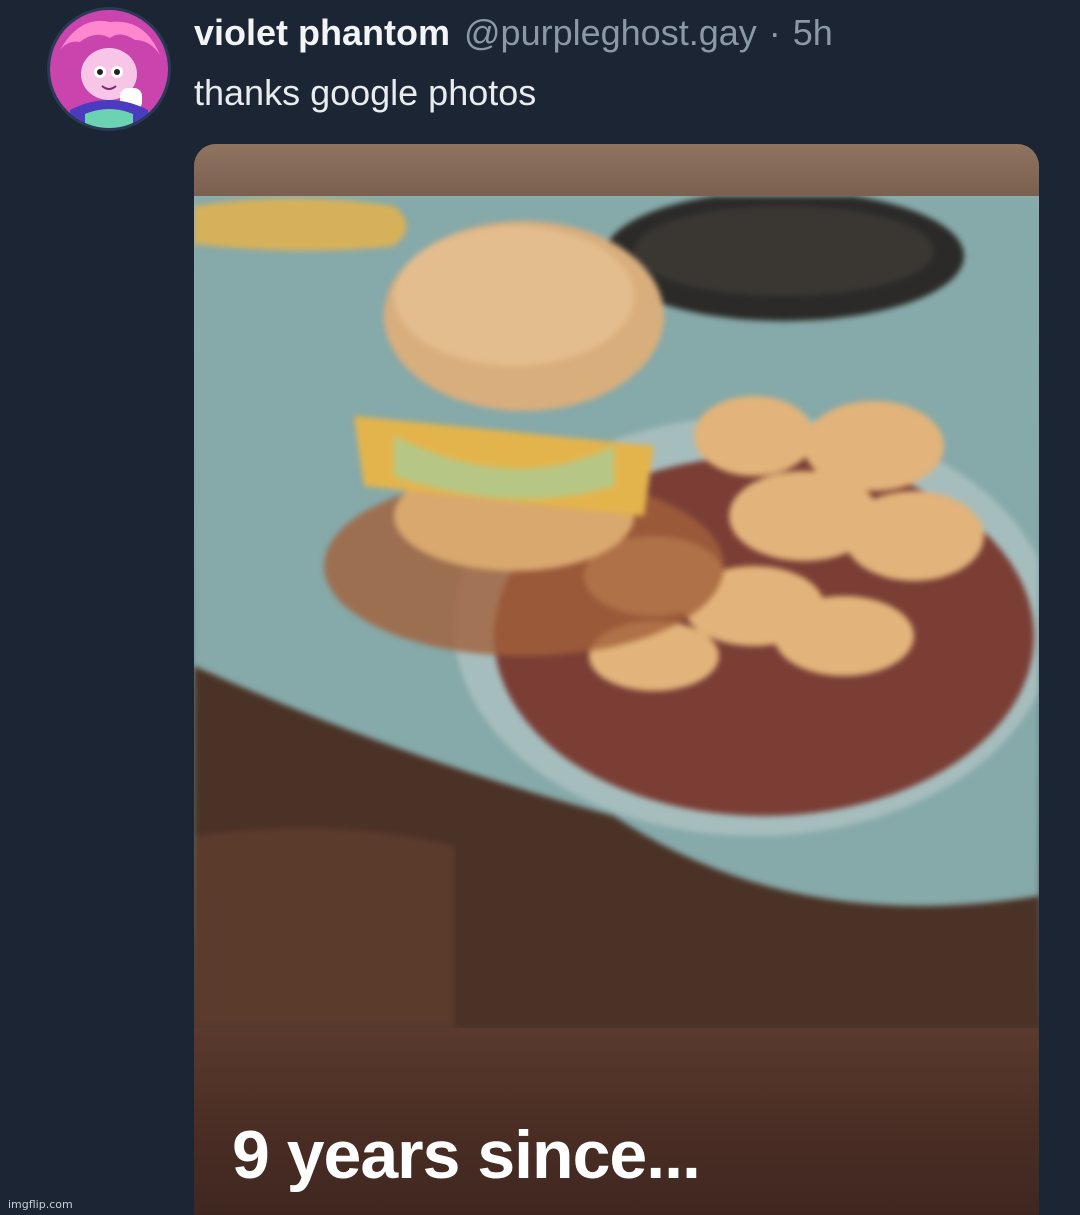 Image resolution: width=1080 pixels, height=1215 pixels. Describe the element at coordinates (40, 1204) in the screenshot. I see `imgflip-watermark: imgflip.com` at that location.